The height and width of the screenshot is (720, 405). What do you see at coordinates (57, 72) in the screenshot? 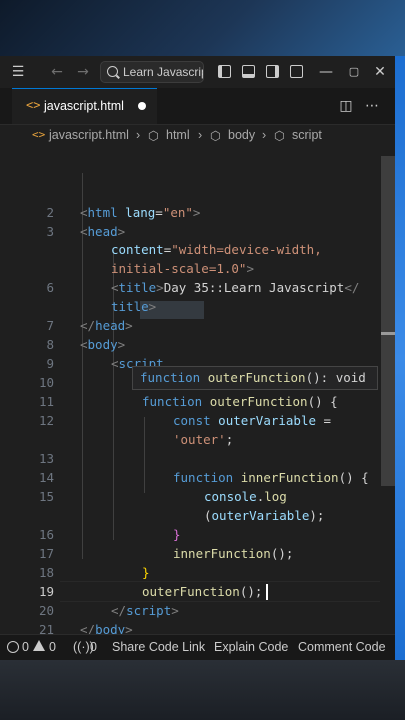
I see `back-arrow-icon: ←` at bounding box center [57, 72].